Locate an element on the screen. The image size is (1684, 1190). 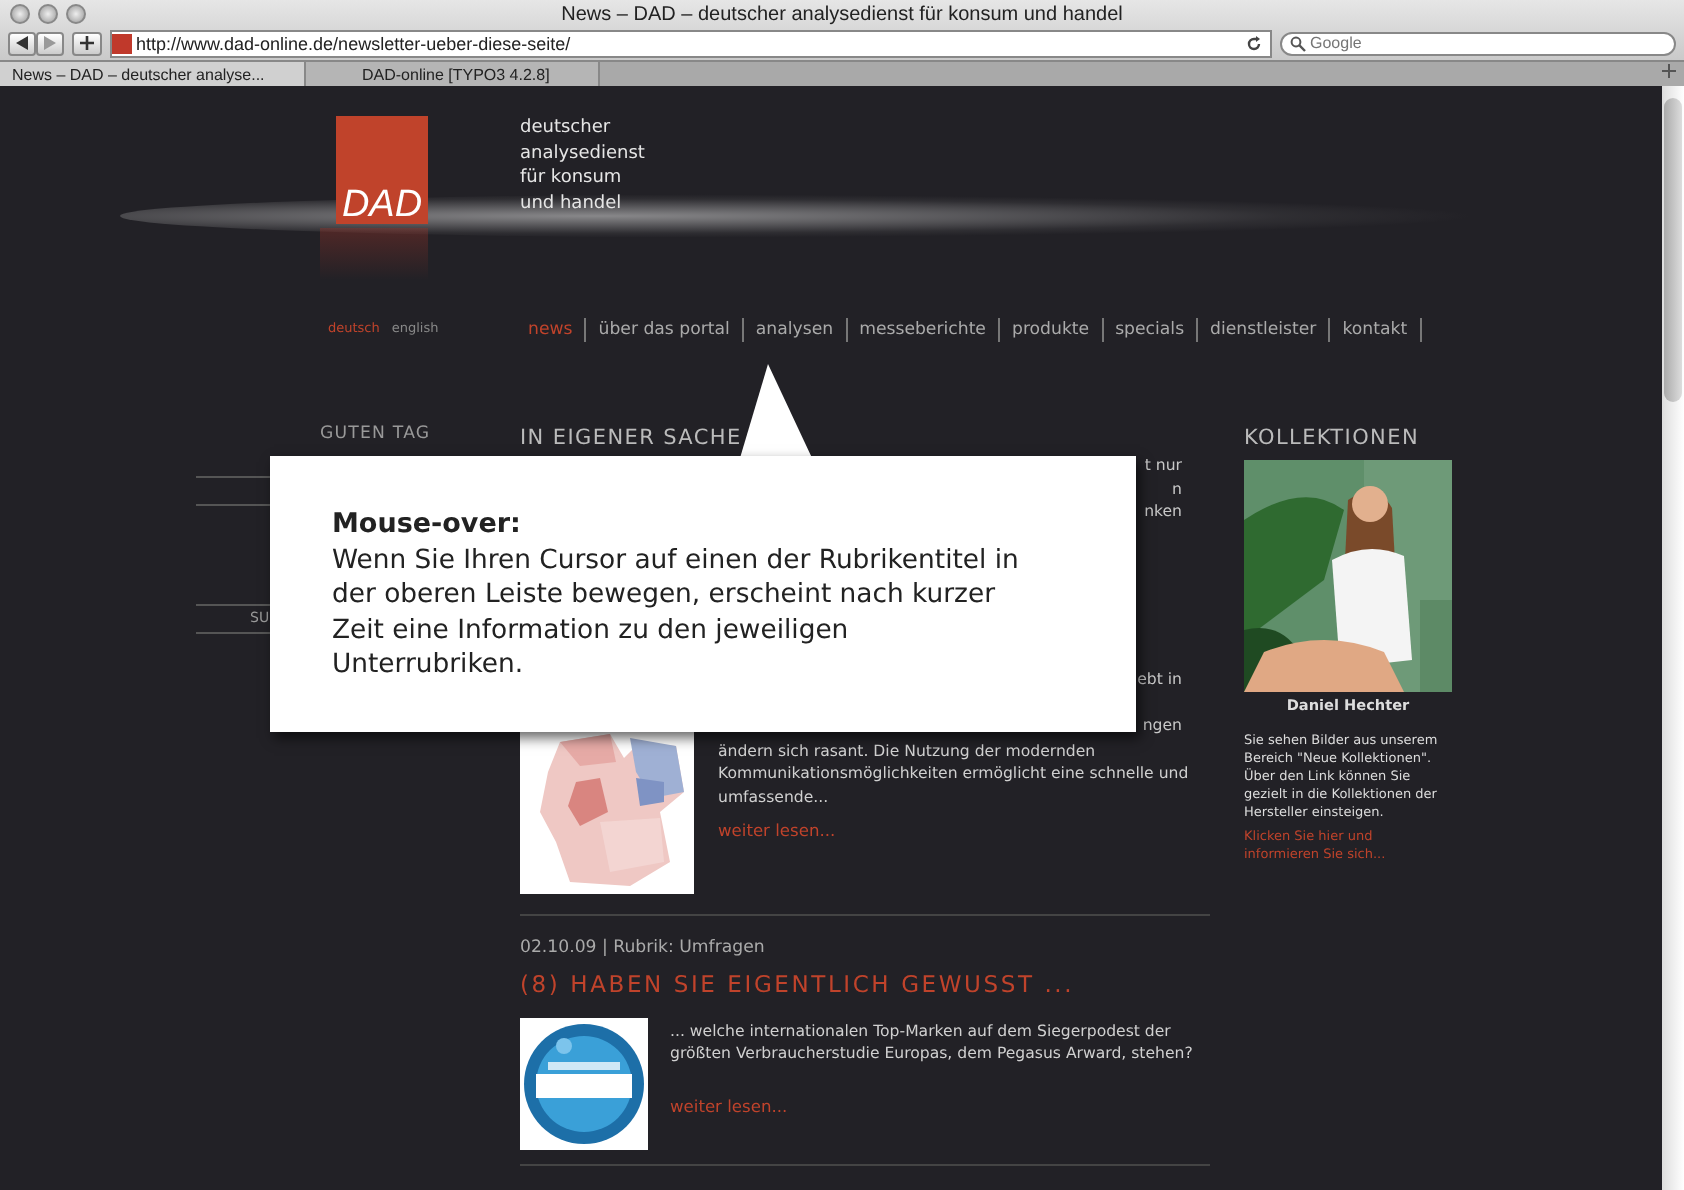
back-button is located at coordinates (22, 43).